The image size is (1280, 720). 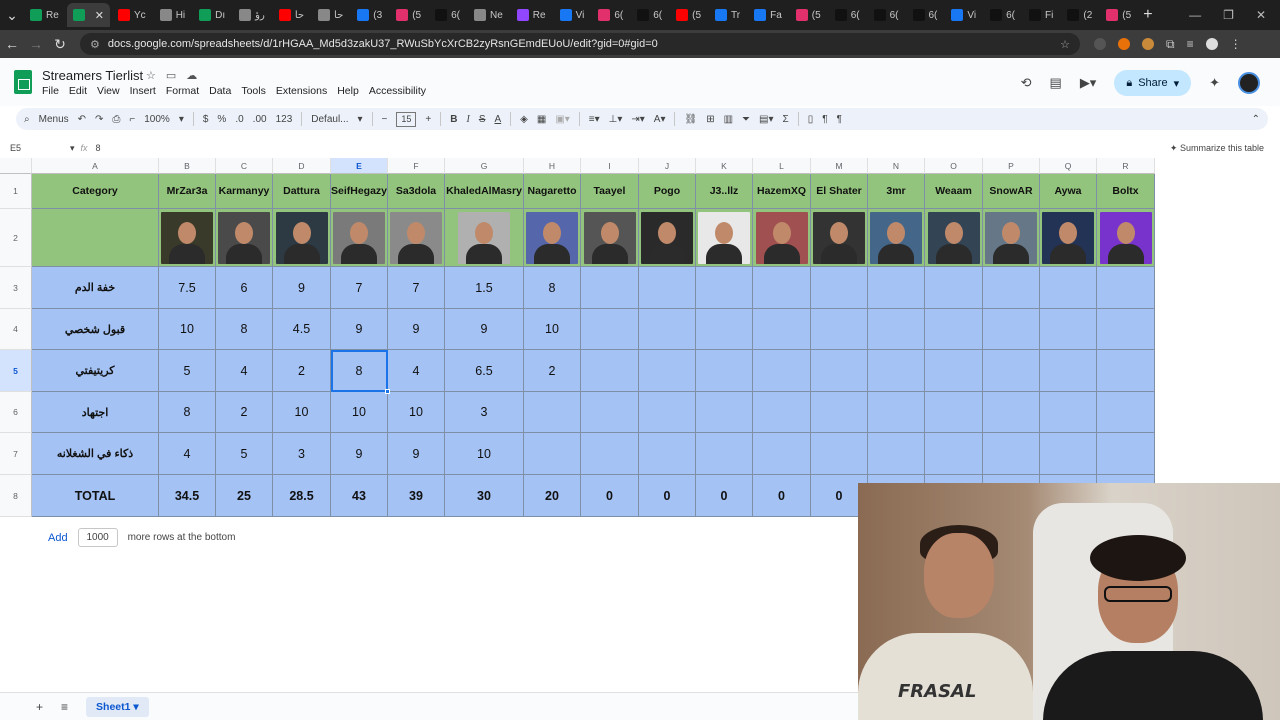 What do you see at coordinates (252, 15) in the screenshot?
I see `browser-tab: رؤ` at bounding box center [252, 15].